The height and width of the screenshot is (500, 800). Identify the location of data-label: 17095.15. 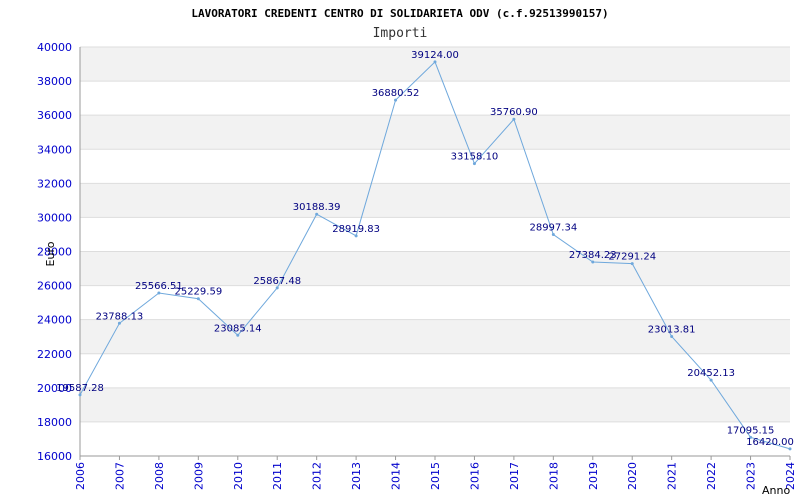
(751, 430).